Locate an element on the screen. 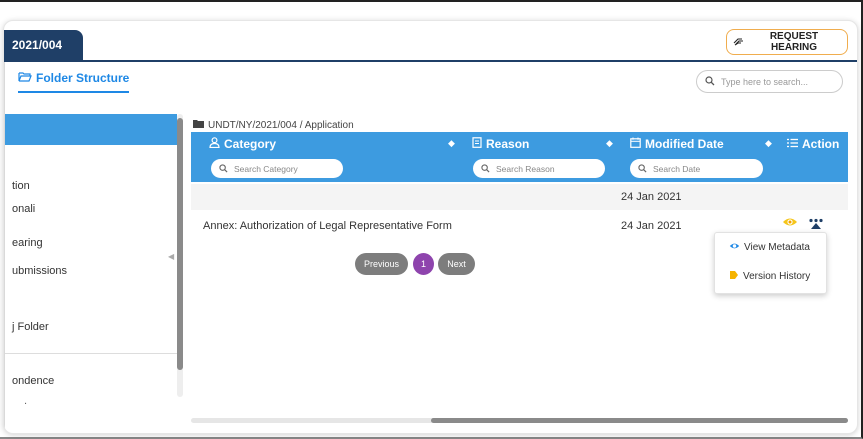 This screenshot has width=863, height=439. case-tab: 2021/004 is located at coordinates (43, 45).